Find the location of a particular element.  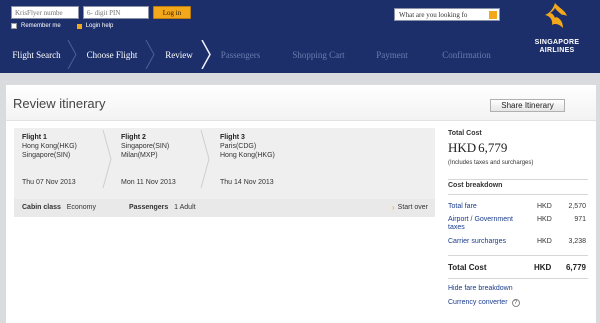

total-cost-row: Total Cost HKD 6,779 is located at coordinates (518, 267).